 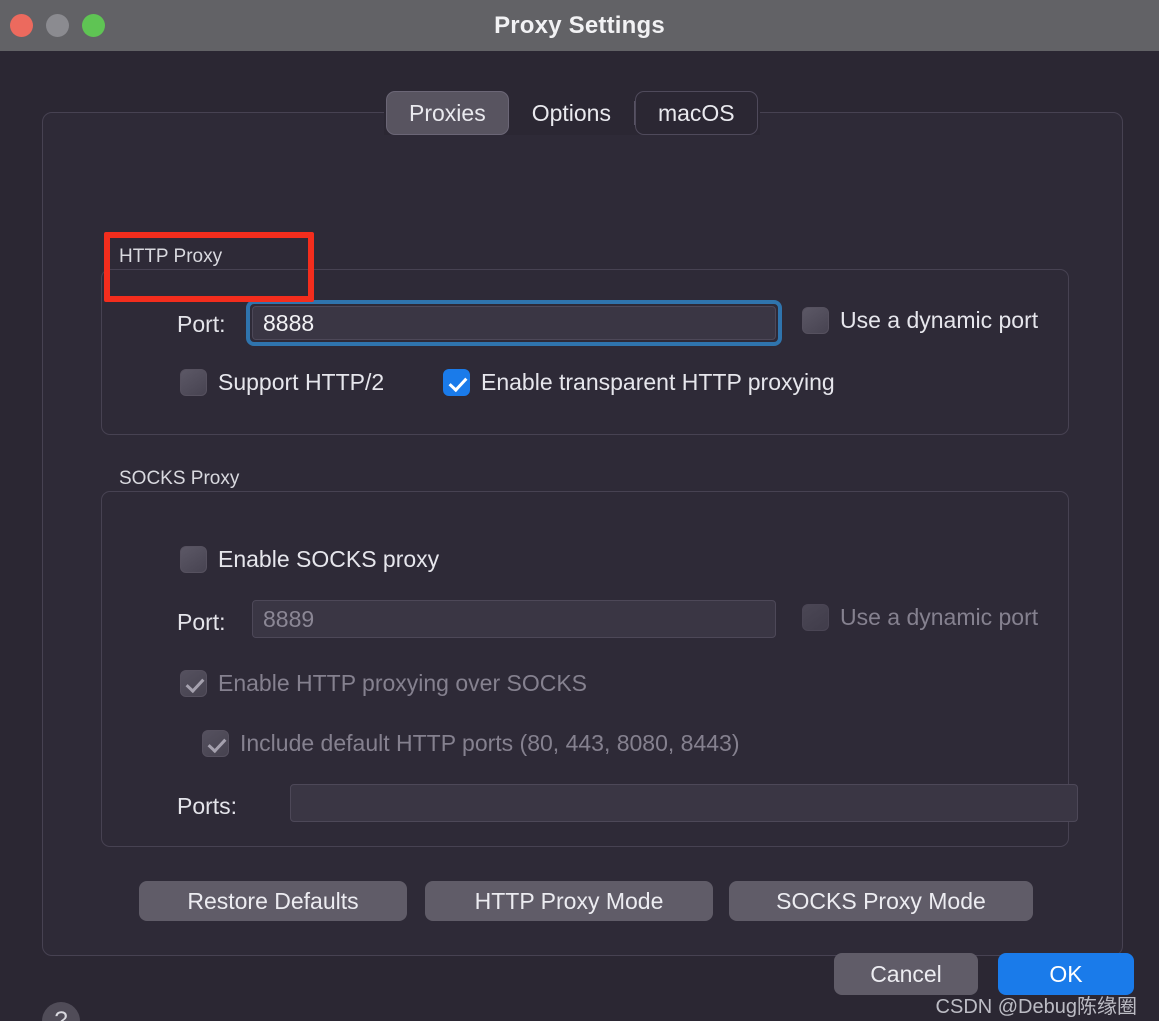 I want to click on transparent-proxying-checkbox-row: Enable transparent HTTP proxying, so click(x=639, y=382).